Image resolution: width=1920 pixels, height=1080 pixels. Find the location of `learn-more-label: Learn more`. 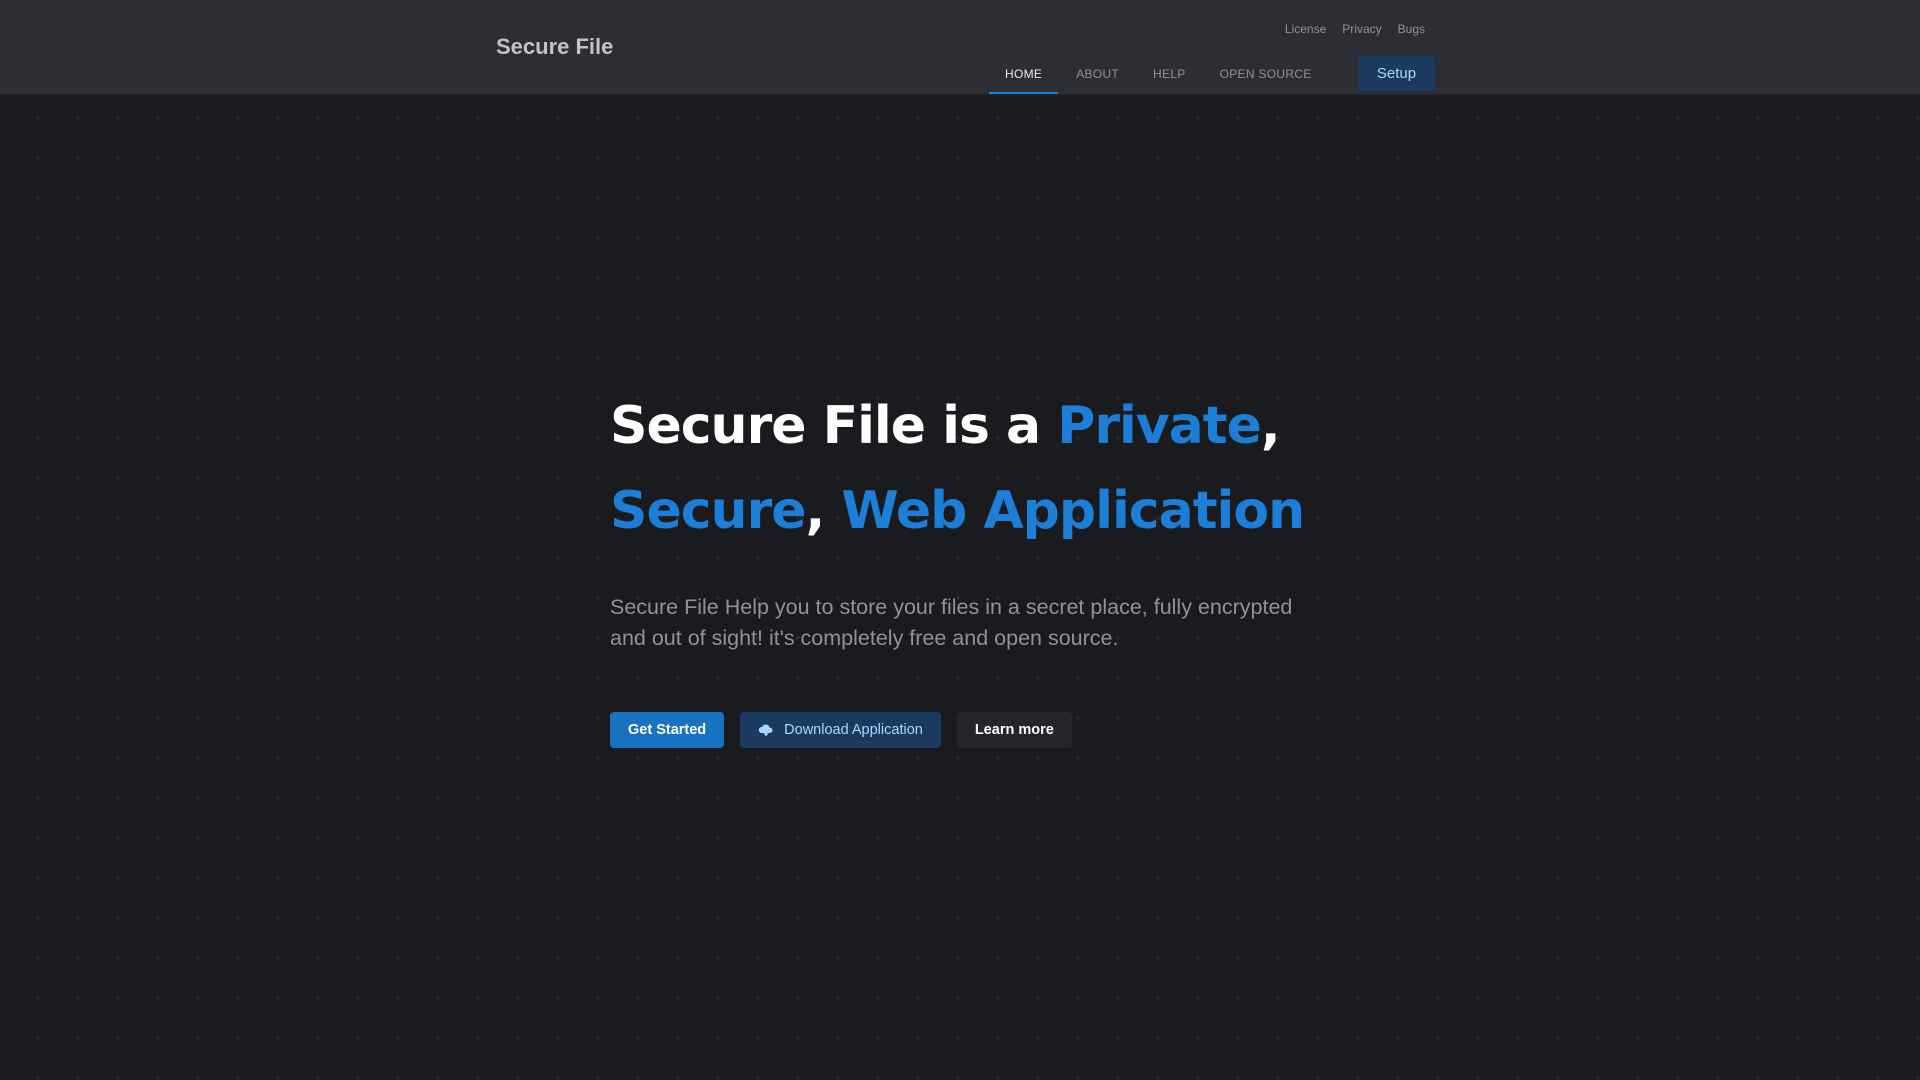

learn-more-label: Learn more is located at coordinates (1014, 730).